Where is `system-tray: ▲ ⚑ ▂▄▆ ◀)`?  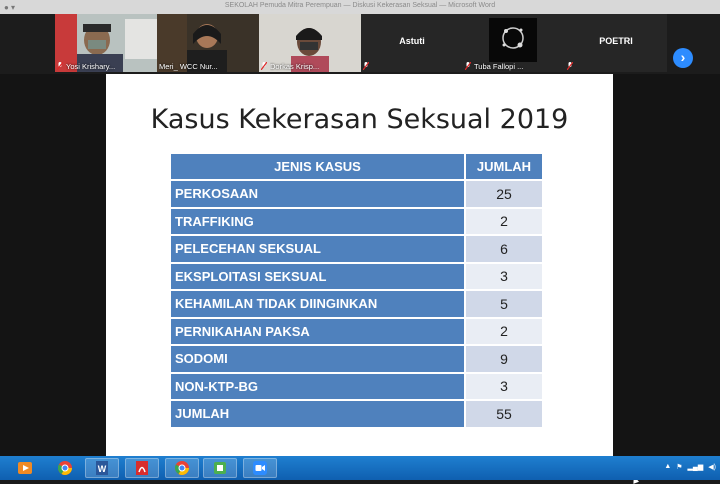
system-tray: ▲ ⚑ ▂▄▆ ◀) is located at coordinates (690, 467).